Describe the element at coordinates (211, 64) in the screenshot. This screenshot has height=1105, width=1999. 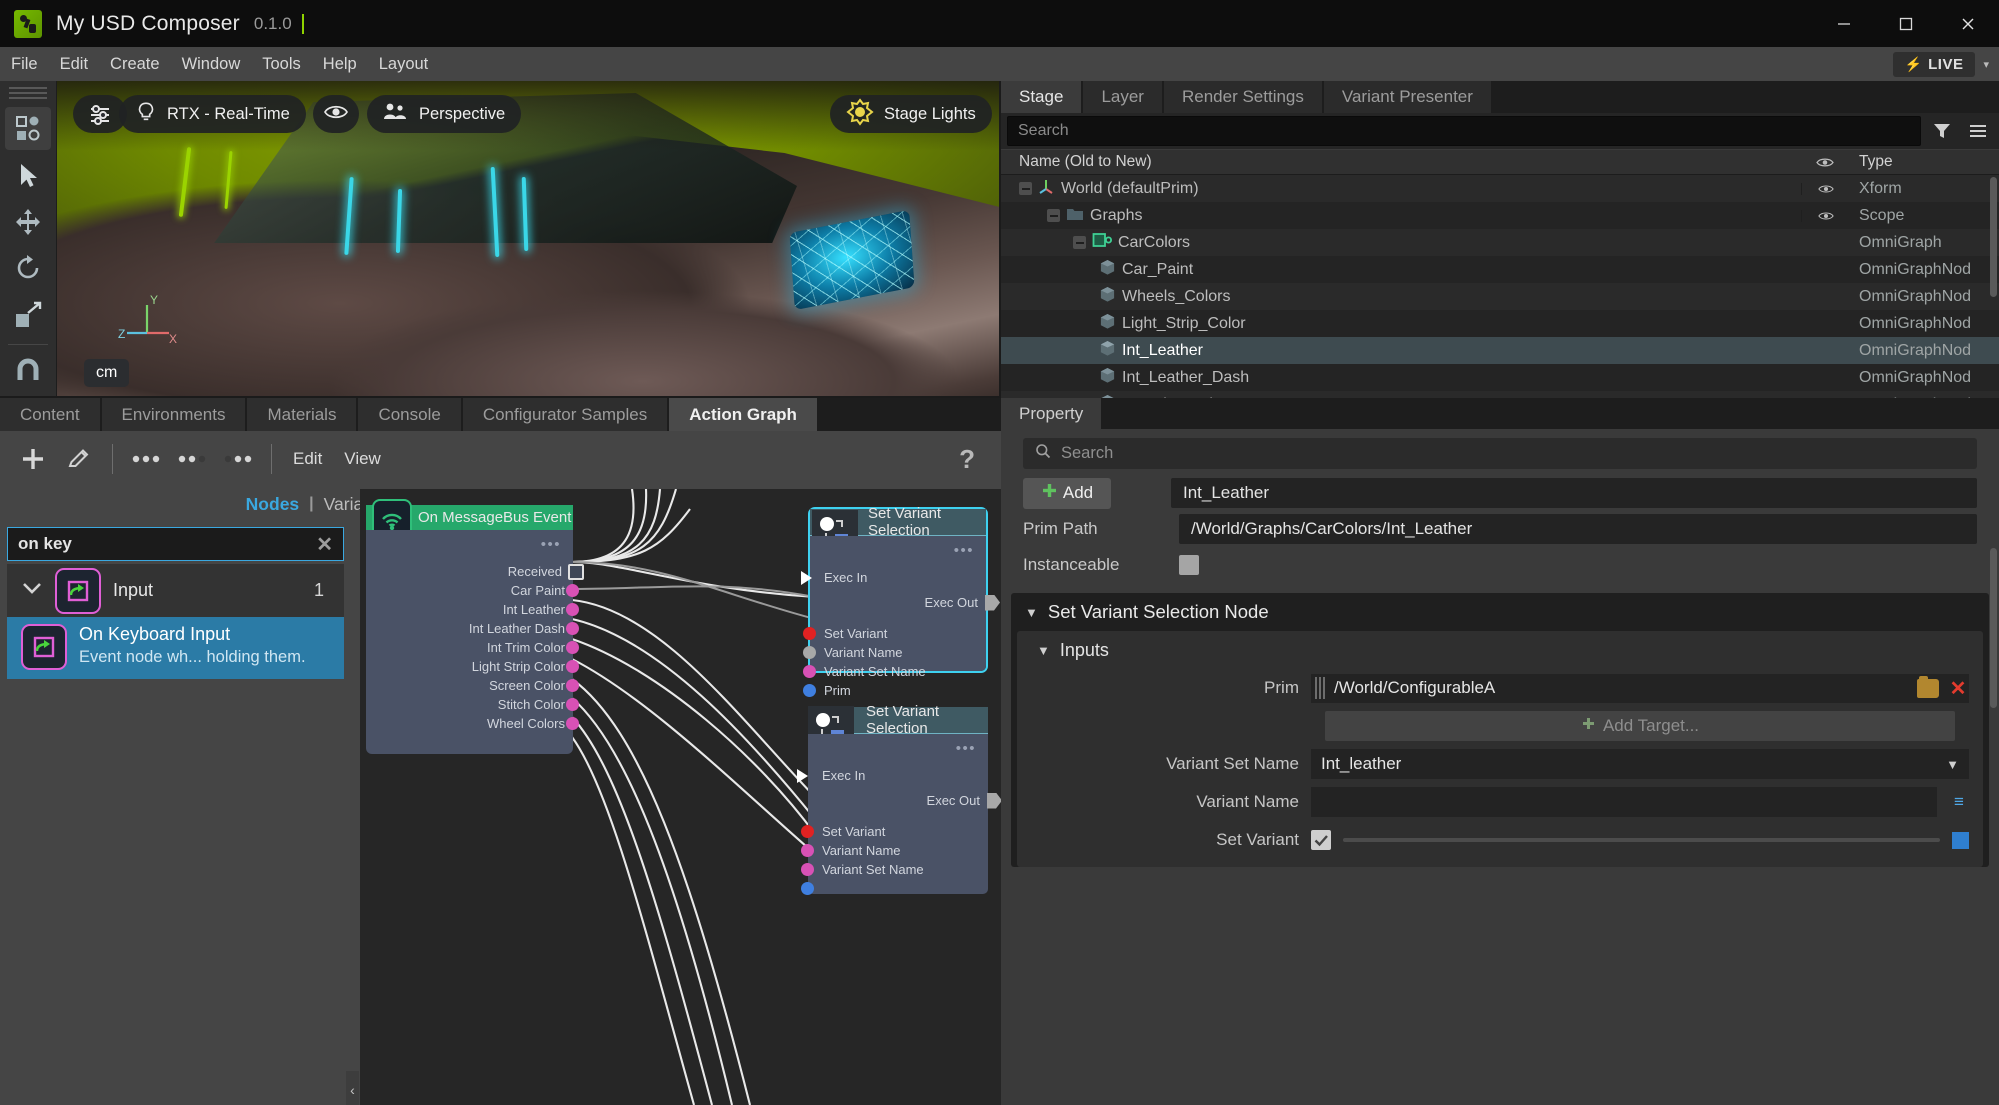
I see `menu-window: Window` at that location.